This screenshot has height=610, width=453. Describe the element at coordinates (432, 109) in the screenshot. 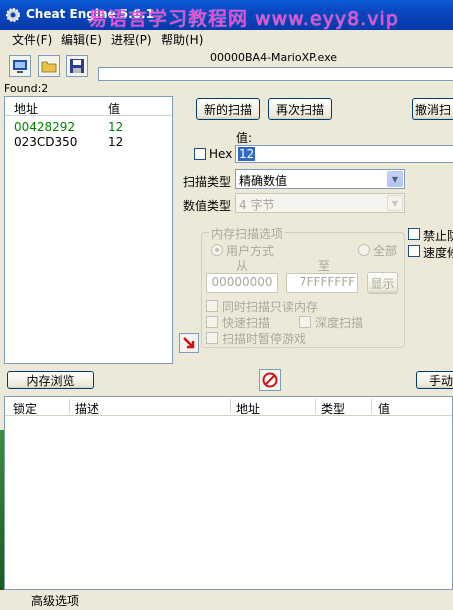

I see `undo-scan-button: 撤消扫` at that location.